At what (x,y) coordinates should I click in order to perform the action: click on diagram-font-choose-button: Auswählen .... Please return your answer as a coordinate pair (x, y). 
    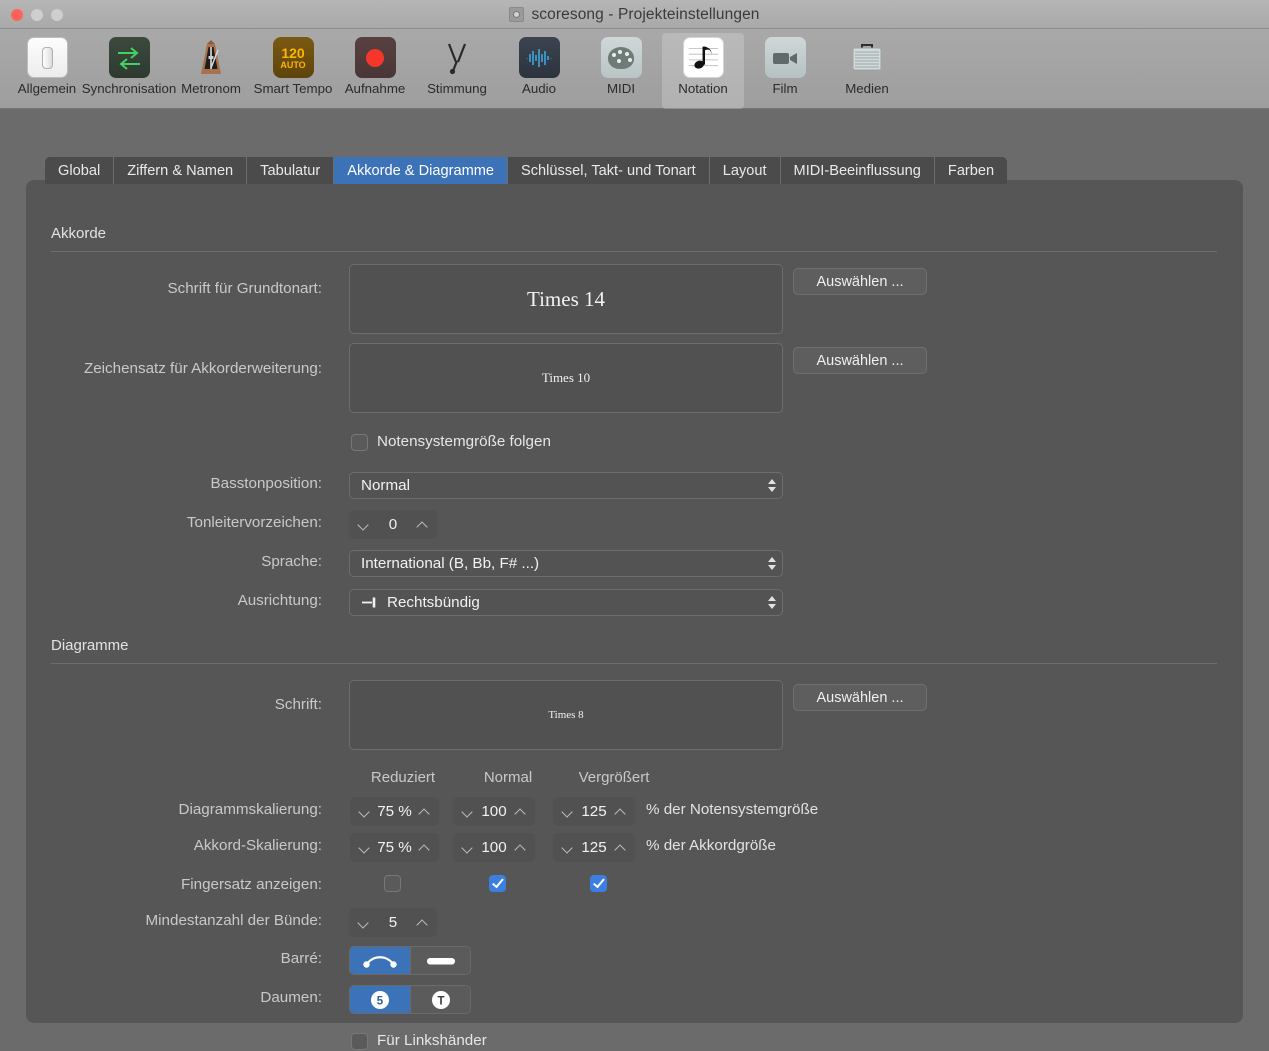
    Looking at the image, I should click on (860, 697).